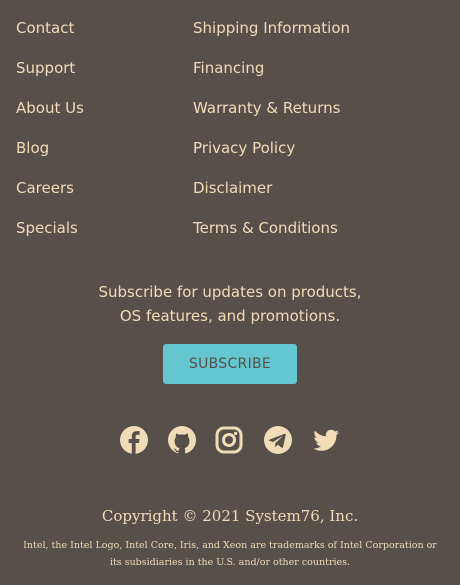  I want to click on footer-link-warranty-returns: Warranty & Returns, so click(271, 116).